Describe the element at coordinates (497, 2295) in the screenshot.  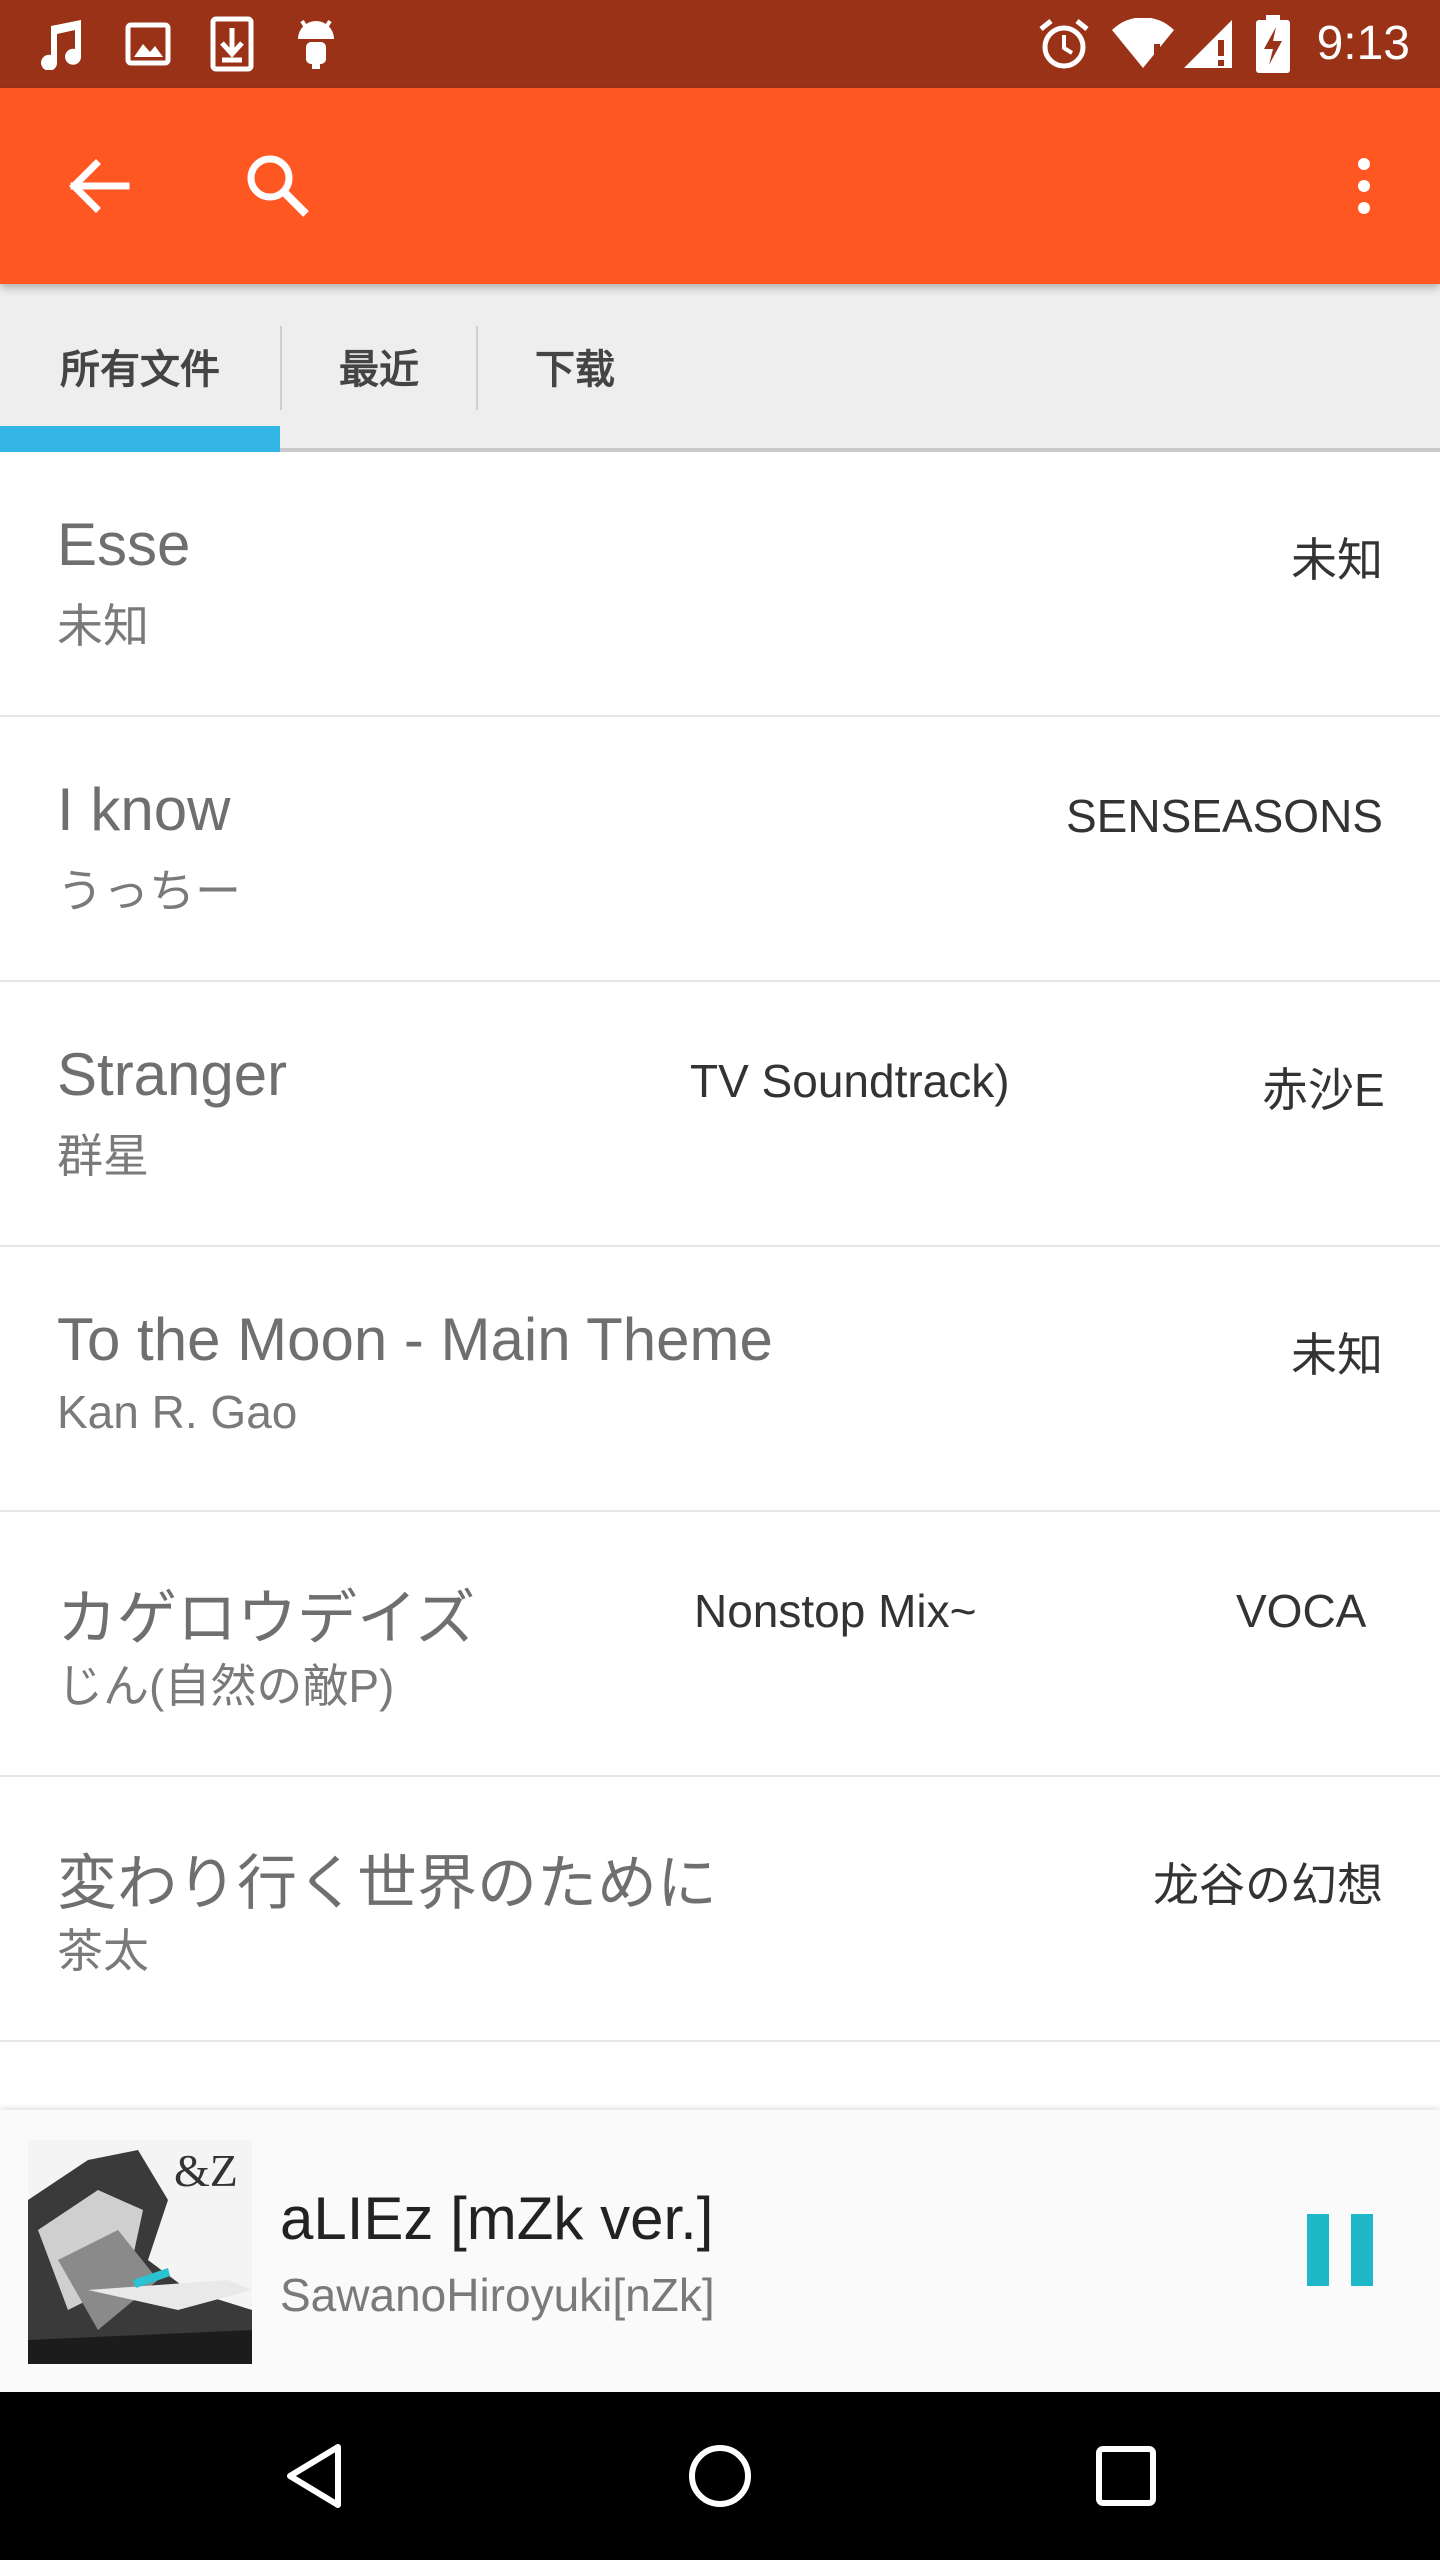
I see `now-playing-artist: SawanoHiroyuki[nZk]` at that location.